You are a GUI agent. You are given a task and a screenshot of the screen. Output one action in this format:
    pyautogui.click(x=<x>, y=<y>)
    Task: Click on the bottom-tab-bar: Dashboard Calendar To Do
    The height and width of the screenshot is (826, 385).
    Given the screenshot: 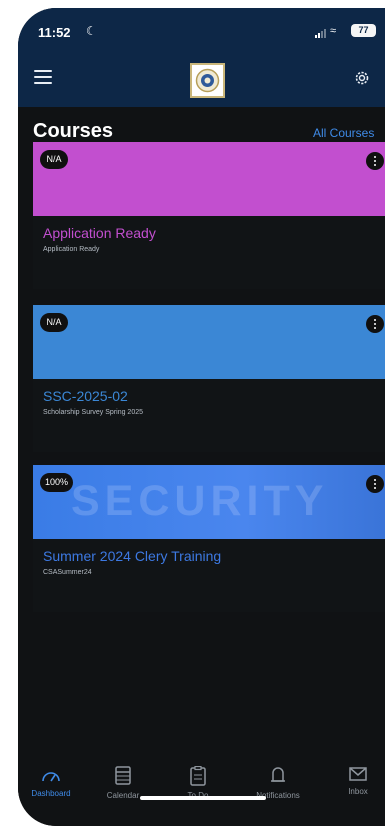 What is the action you would take?
    pyautogui.click(x=201, y=787)
    